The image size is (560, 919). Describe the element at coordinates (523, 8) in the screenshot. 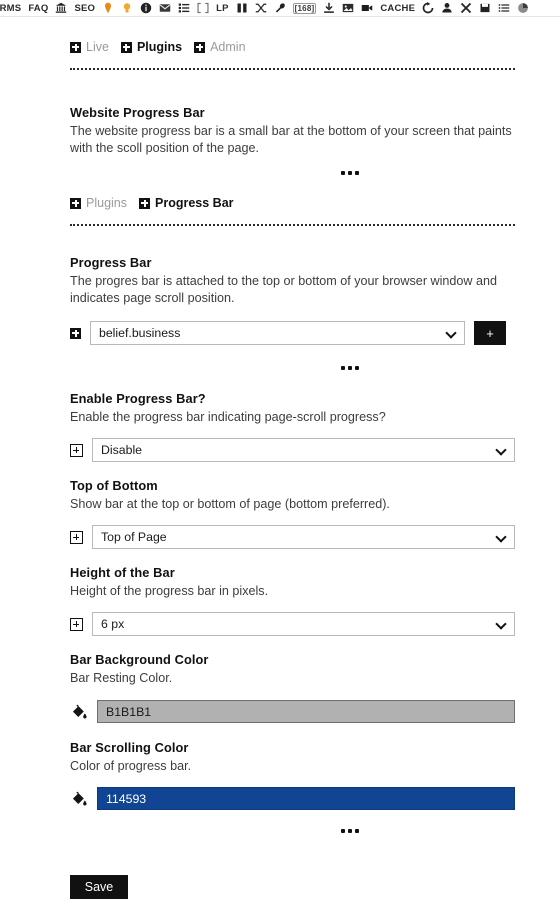

I see `pie-icon` at that location.